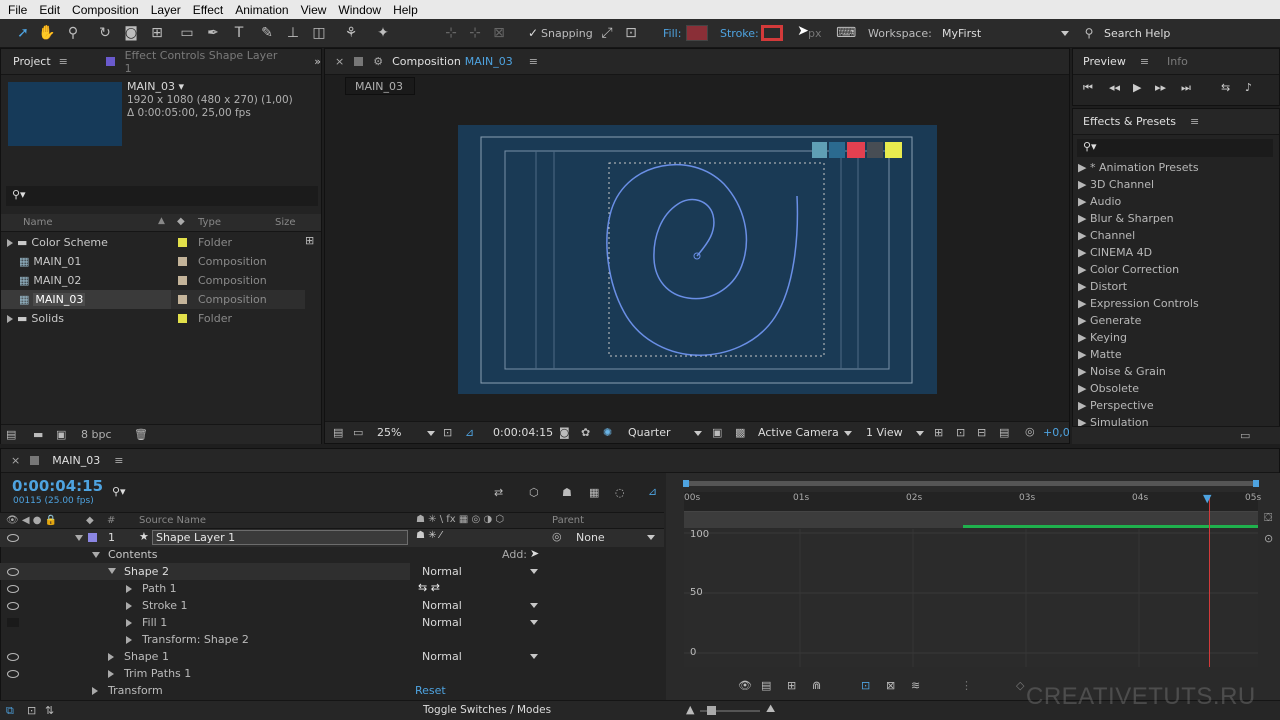 This screenshot has height=720, width=1280. What do you see at coordinates (631, 33) in the screenshot?
I see `snap-features-icon: ⊡` at bounding box center [631, 33].